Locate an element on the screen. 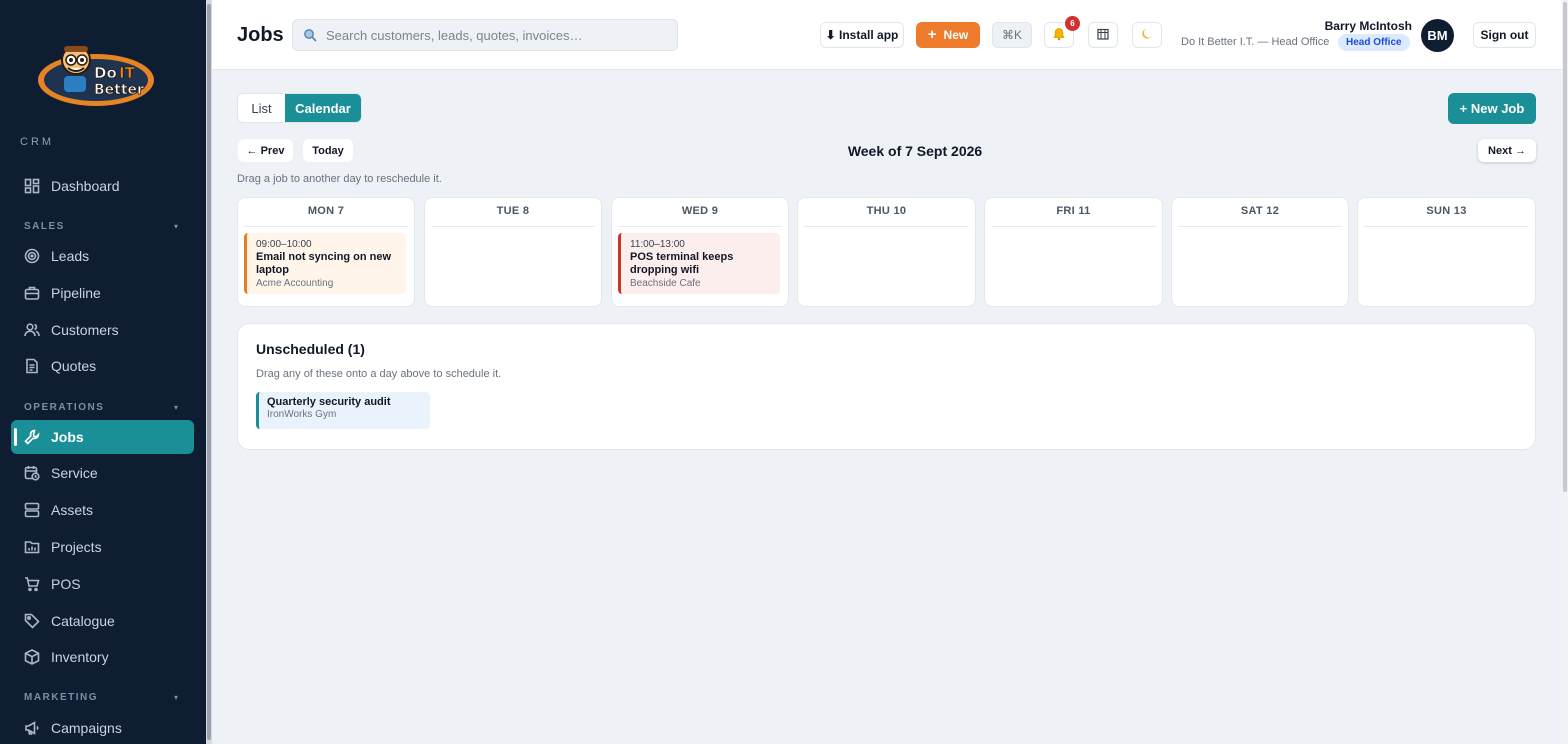  sidebar-item-label: Assets is located at coordinates (72, 510).